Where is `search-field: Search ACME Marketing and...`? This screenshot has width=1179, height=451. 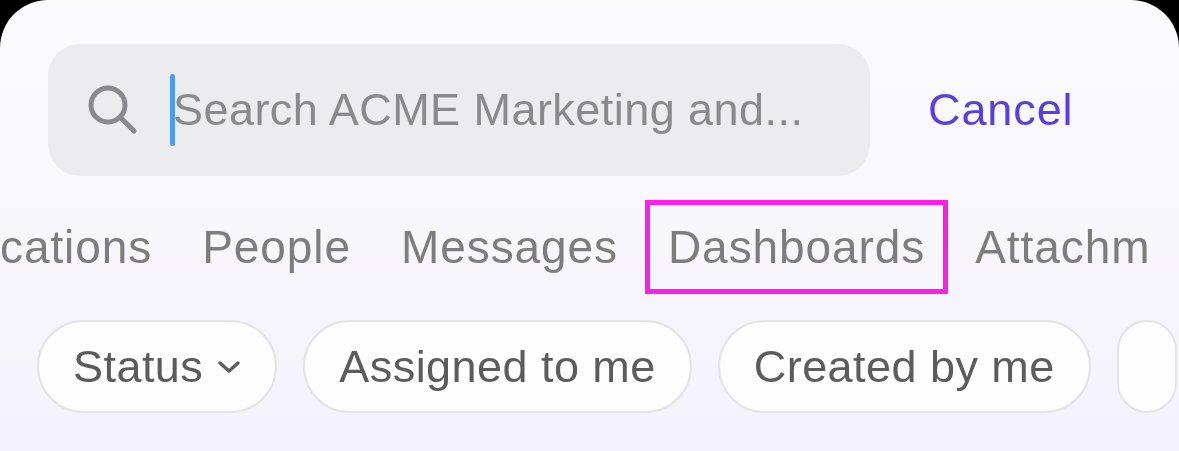
search-field: Search ACME Marketing and... is located at coordinates (513, 110).